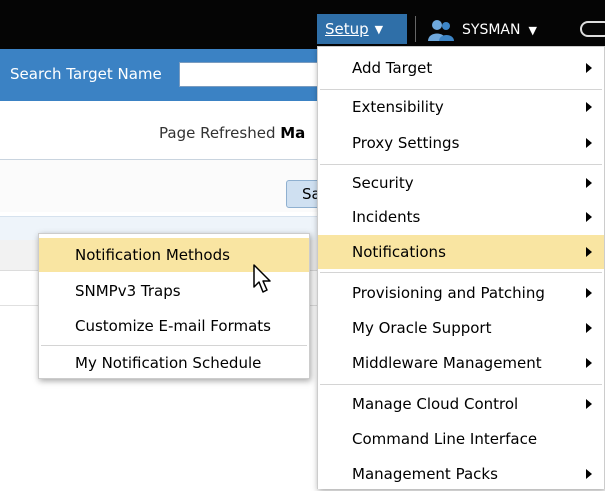 The width and height of the screenshot is (605, 491). I want to click on menu-item-provisioning-and-patching: Provisioning and Patching, so click(461, 293).